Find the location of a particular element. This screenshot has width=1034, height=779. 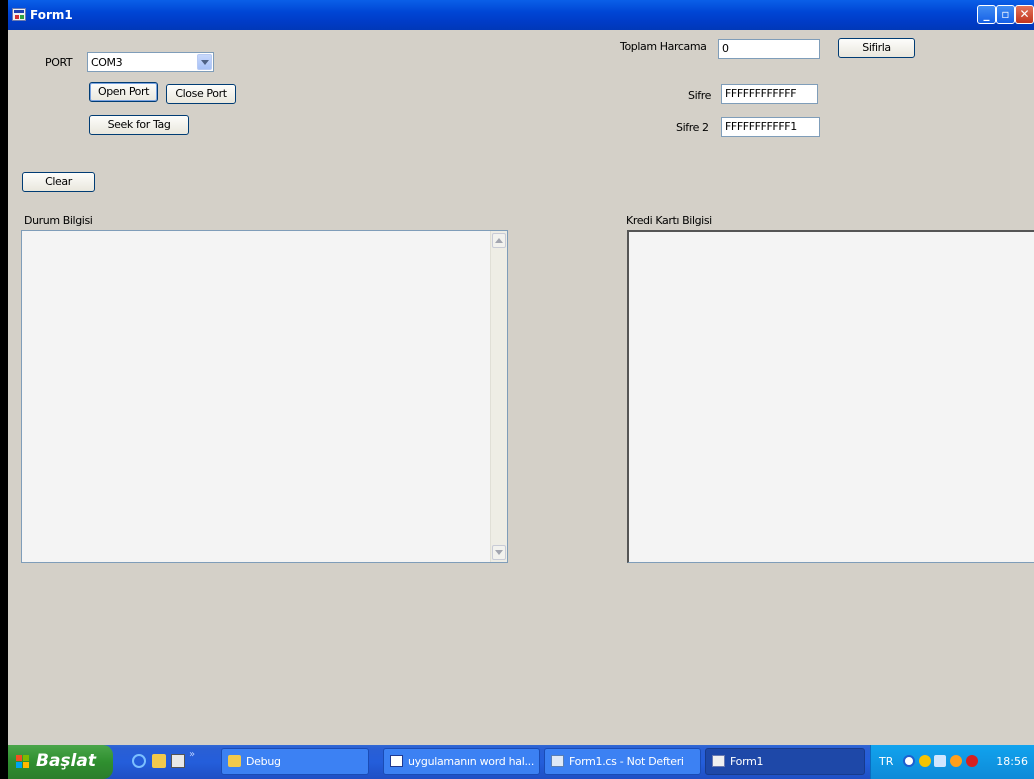

sifirla-button: Sifirla is located at coordinates (876, 48).